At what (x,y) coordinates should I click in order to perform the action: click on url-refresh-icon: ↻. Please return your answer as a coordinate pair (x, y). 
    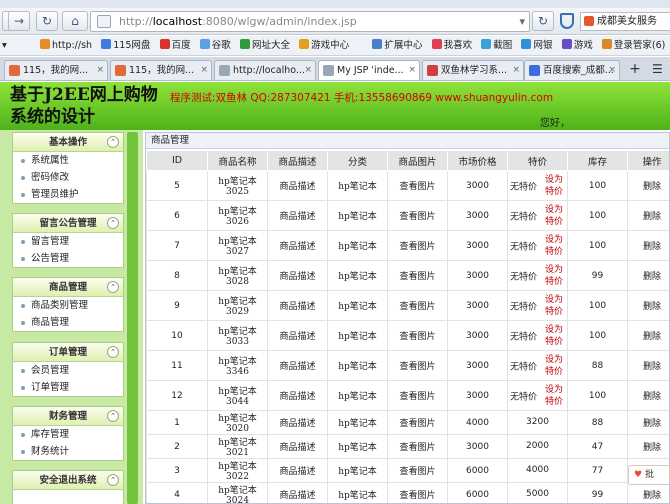
    Looking at the image, I should click on (543, 21).